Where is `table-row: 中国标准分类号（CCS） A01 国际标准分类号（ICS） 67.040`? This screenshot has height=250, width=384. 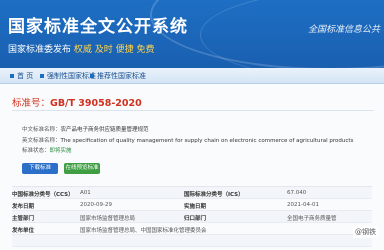
table-row: 中国标准分类号（CCS） A01 国际标准分类号（ICS） 67.040 is located at coordinates (192, 193).